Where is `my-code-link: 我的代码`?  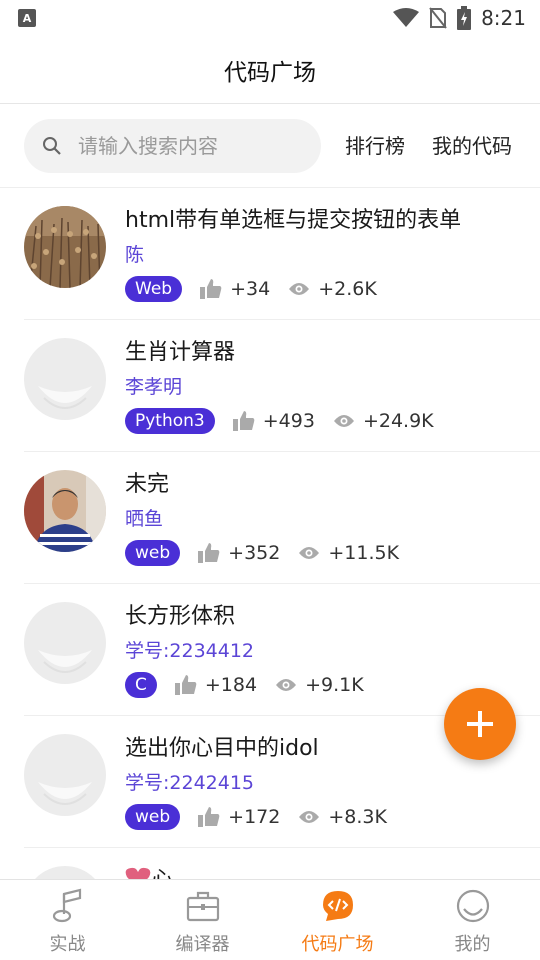 my-code-link: 我的代码 is located at coordinates (472, 144).